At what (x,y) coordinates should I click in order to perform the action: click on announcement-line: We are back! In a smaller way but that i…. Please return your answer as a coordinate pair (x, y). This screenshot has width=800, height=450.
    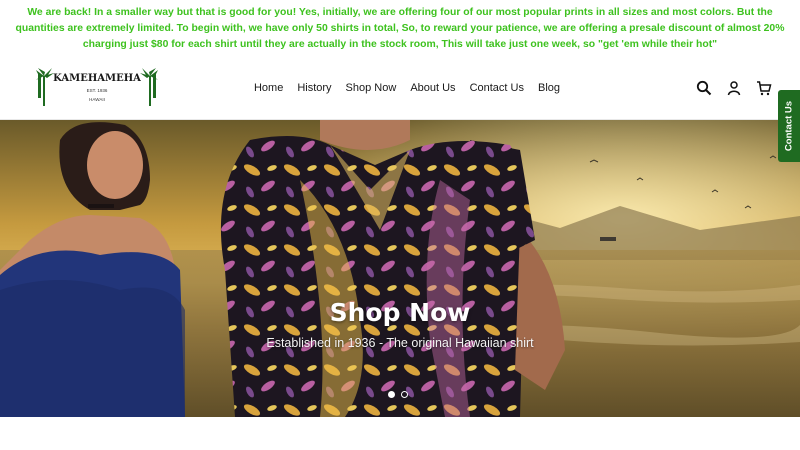
    Looking at the image, I should click on (400, 12).